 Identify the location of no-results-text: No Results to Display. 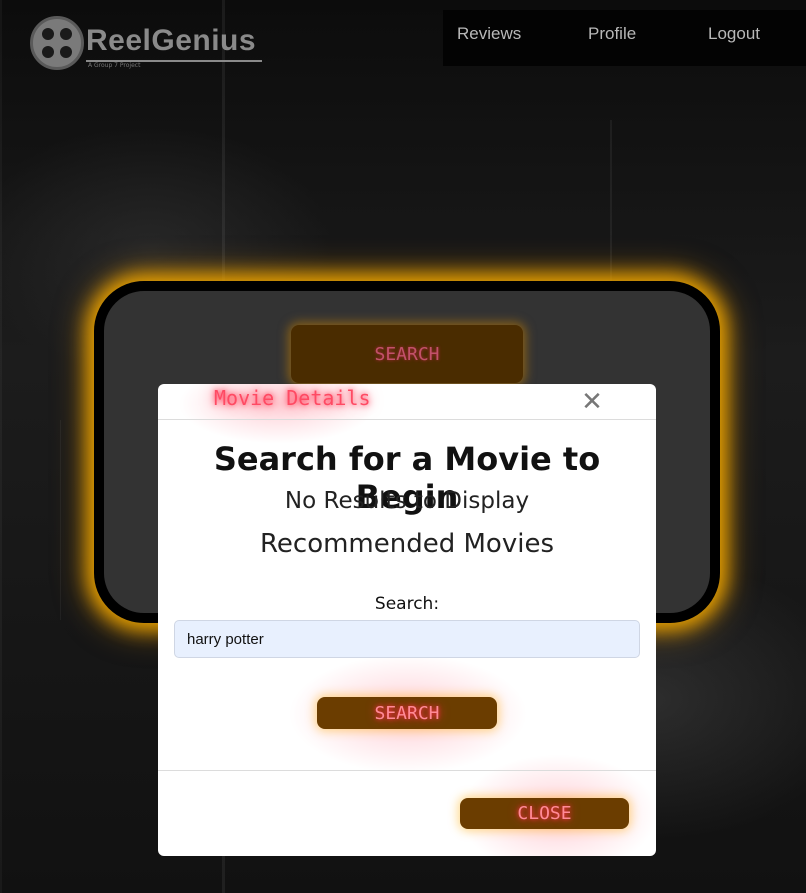
(407, 501).